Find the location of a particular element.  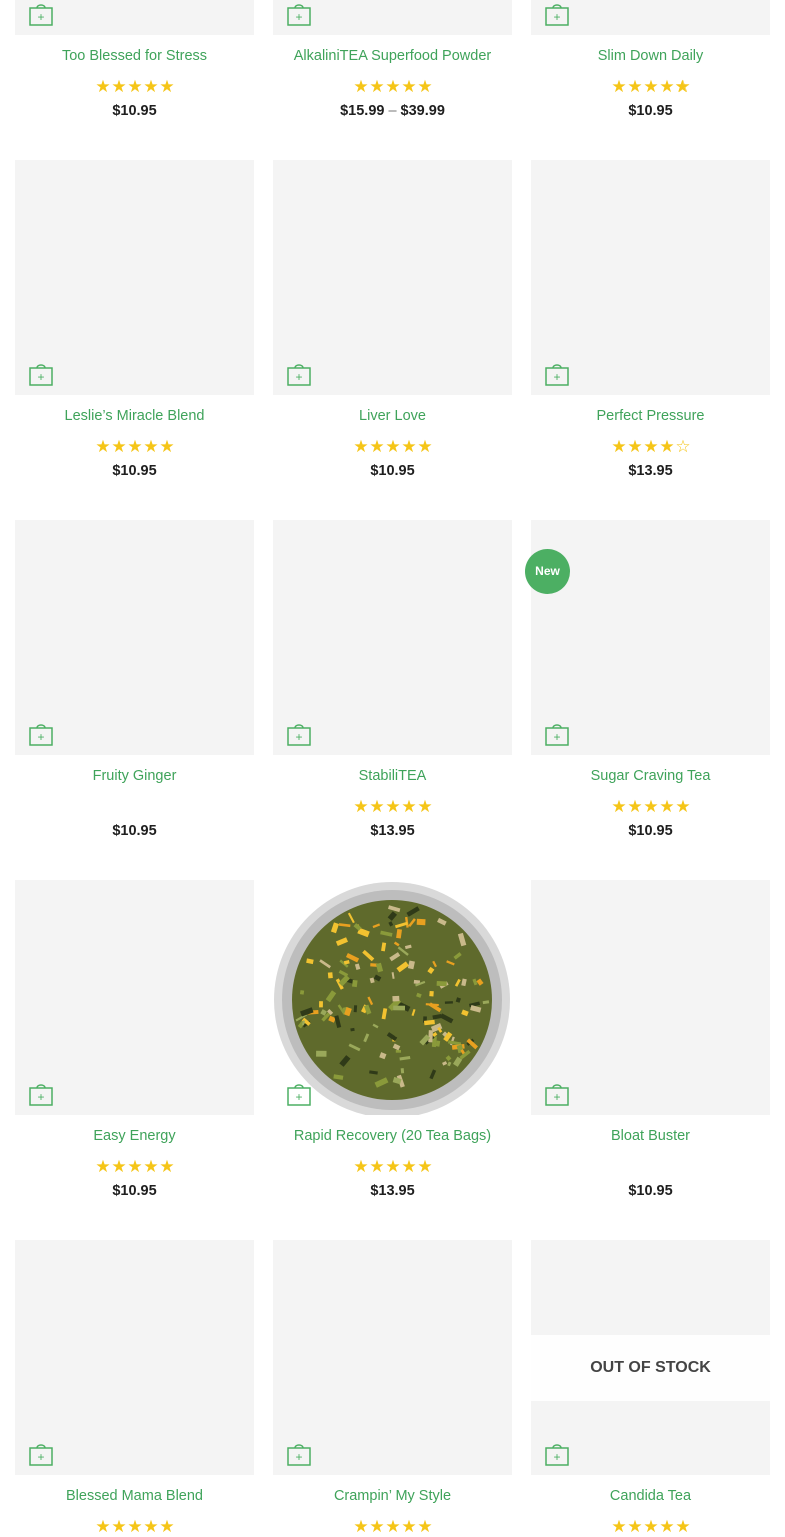

rating-stars: ★ ★ ★ ★ ☆ is located at coordinates (650, 447).